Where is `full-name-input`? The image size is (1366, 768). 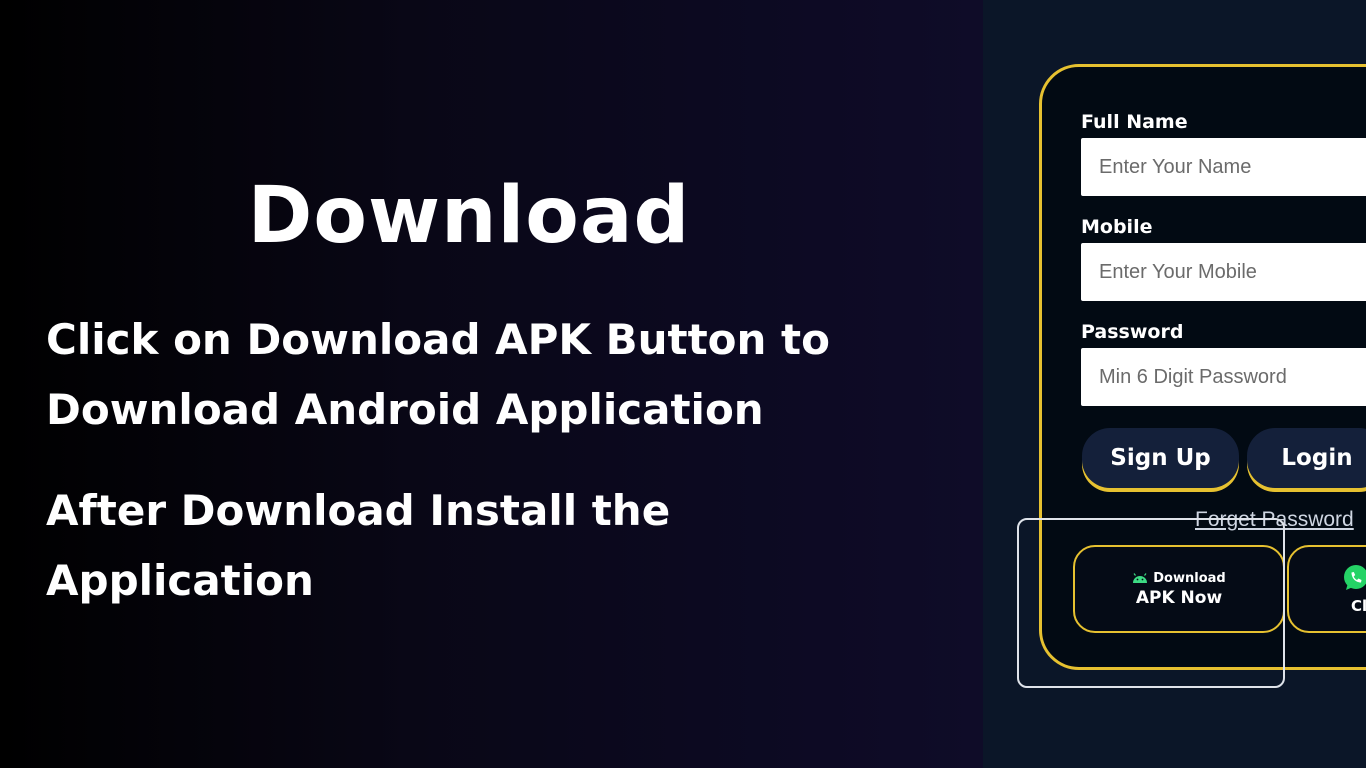 full-name-input is located at coordinates (1223, 167).